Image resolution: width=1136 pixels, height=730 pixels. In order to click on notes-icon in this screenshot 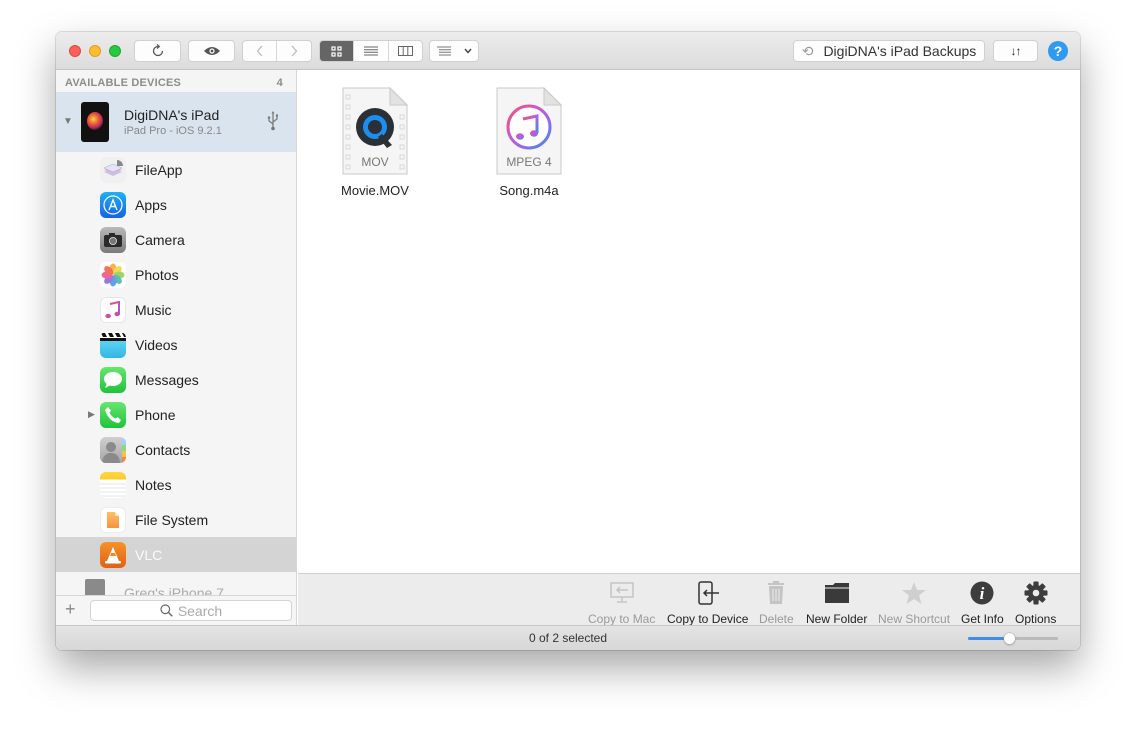, I will do `click(113, 485)`.